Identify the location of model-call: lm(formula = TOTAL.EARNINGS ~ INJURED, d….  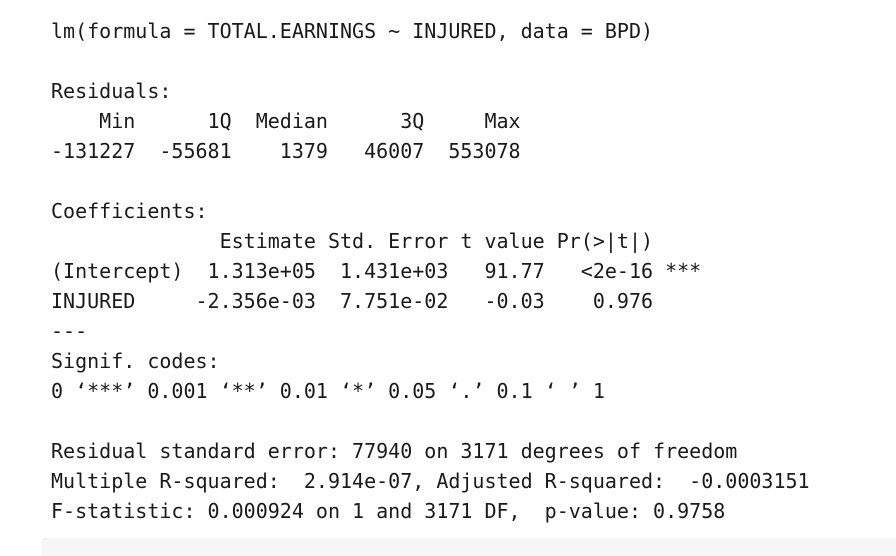
(352, 31).